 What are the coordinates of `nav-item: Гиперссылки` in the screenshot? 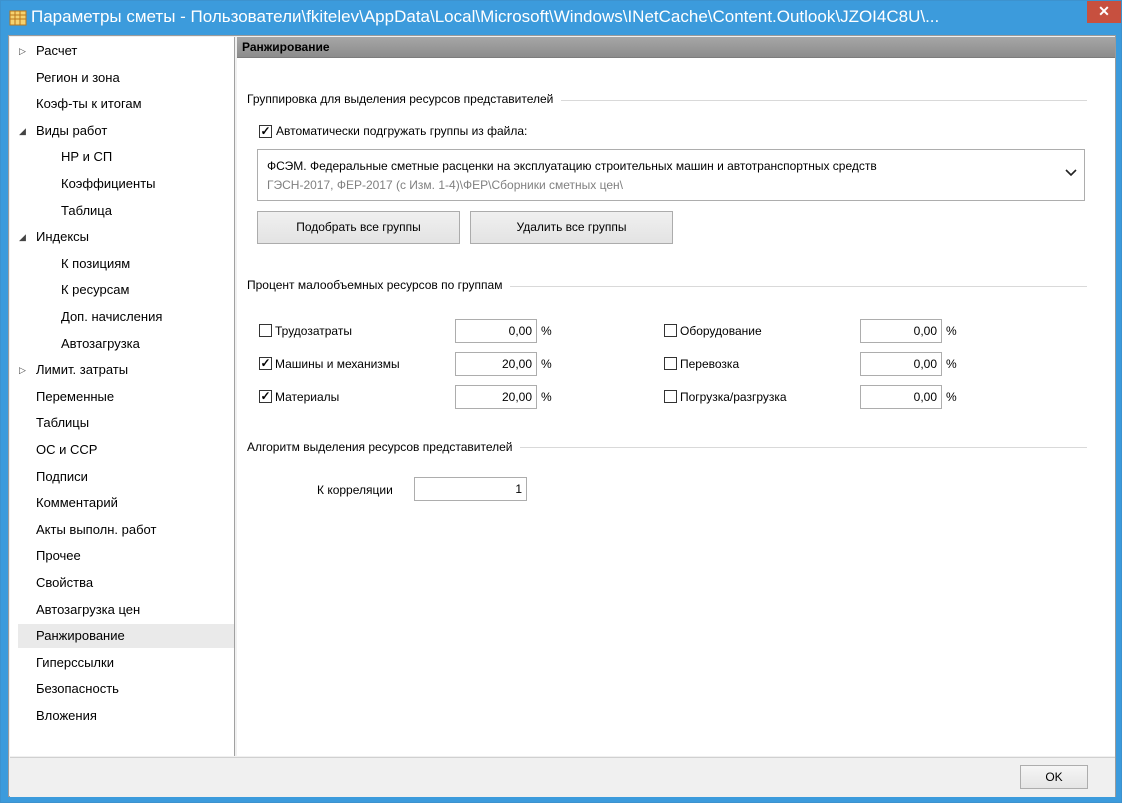 It's located at (121, 663).